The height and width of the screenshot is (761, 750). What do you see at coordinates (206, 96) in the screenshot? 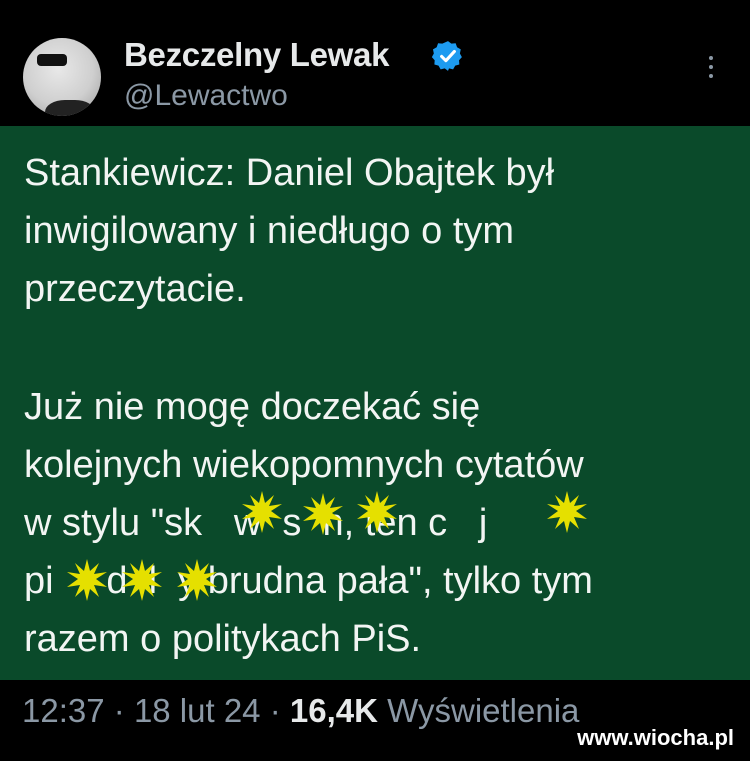
I see `user-handle: @Lewactwo` at bounding box center [206, 96].